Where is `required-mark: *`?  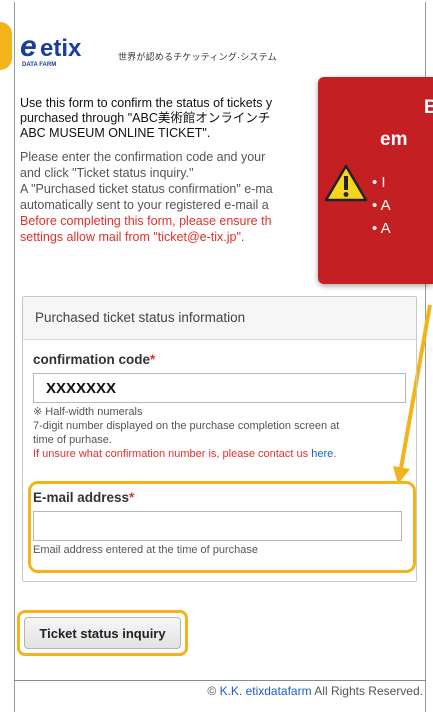 required-mark: * is located at coordinates (153, 359).